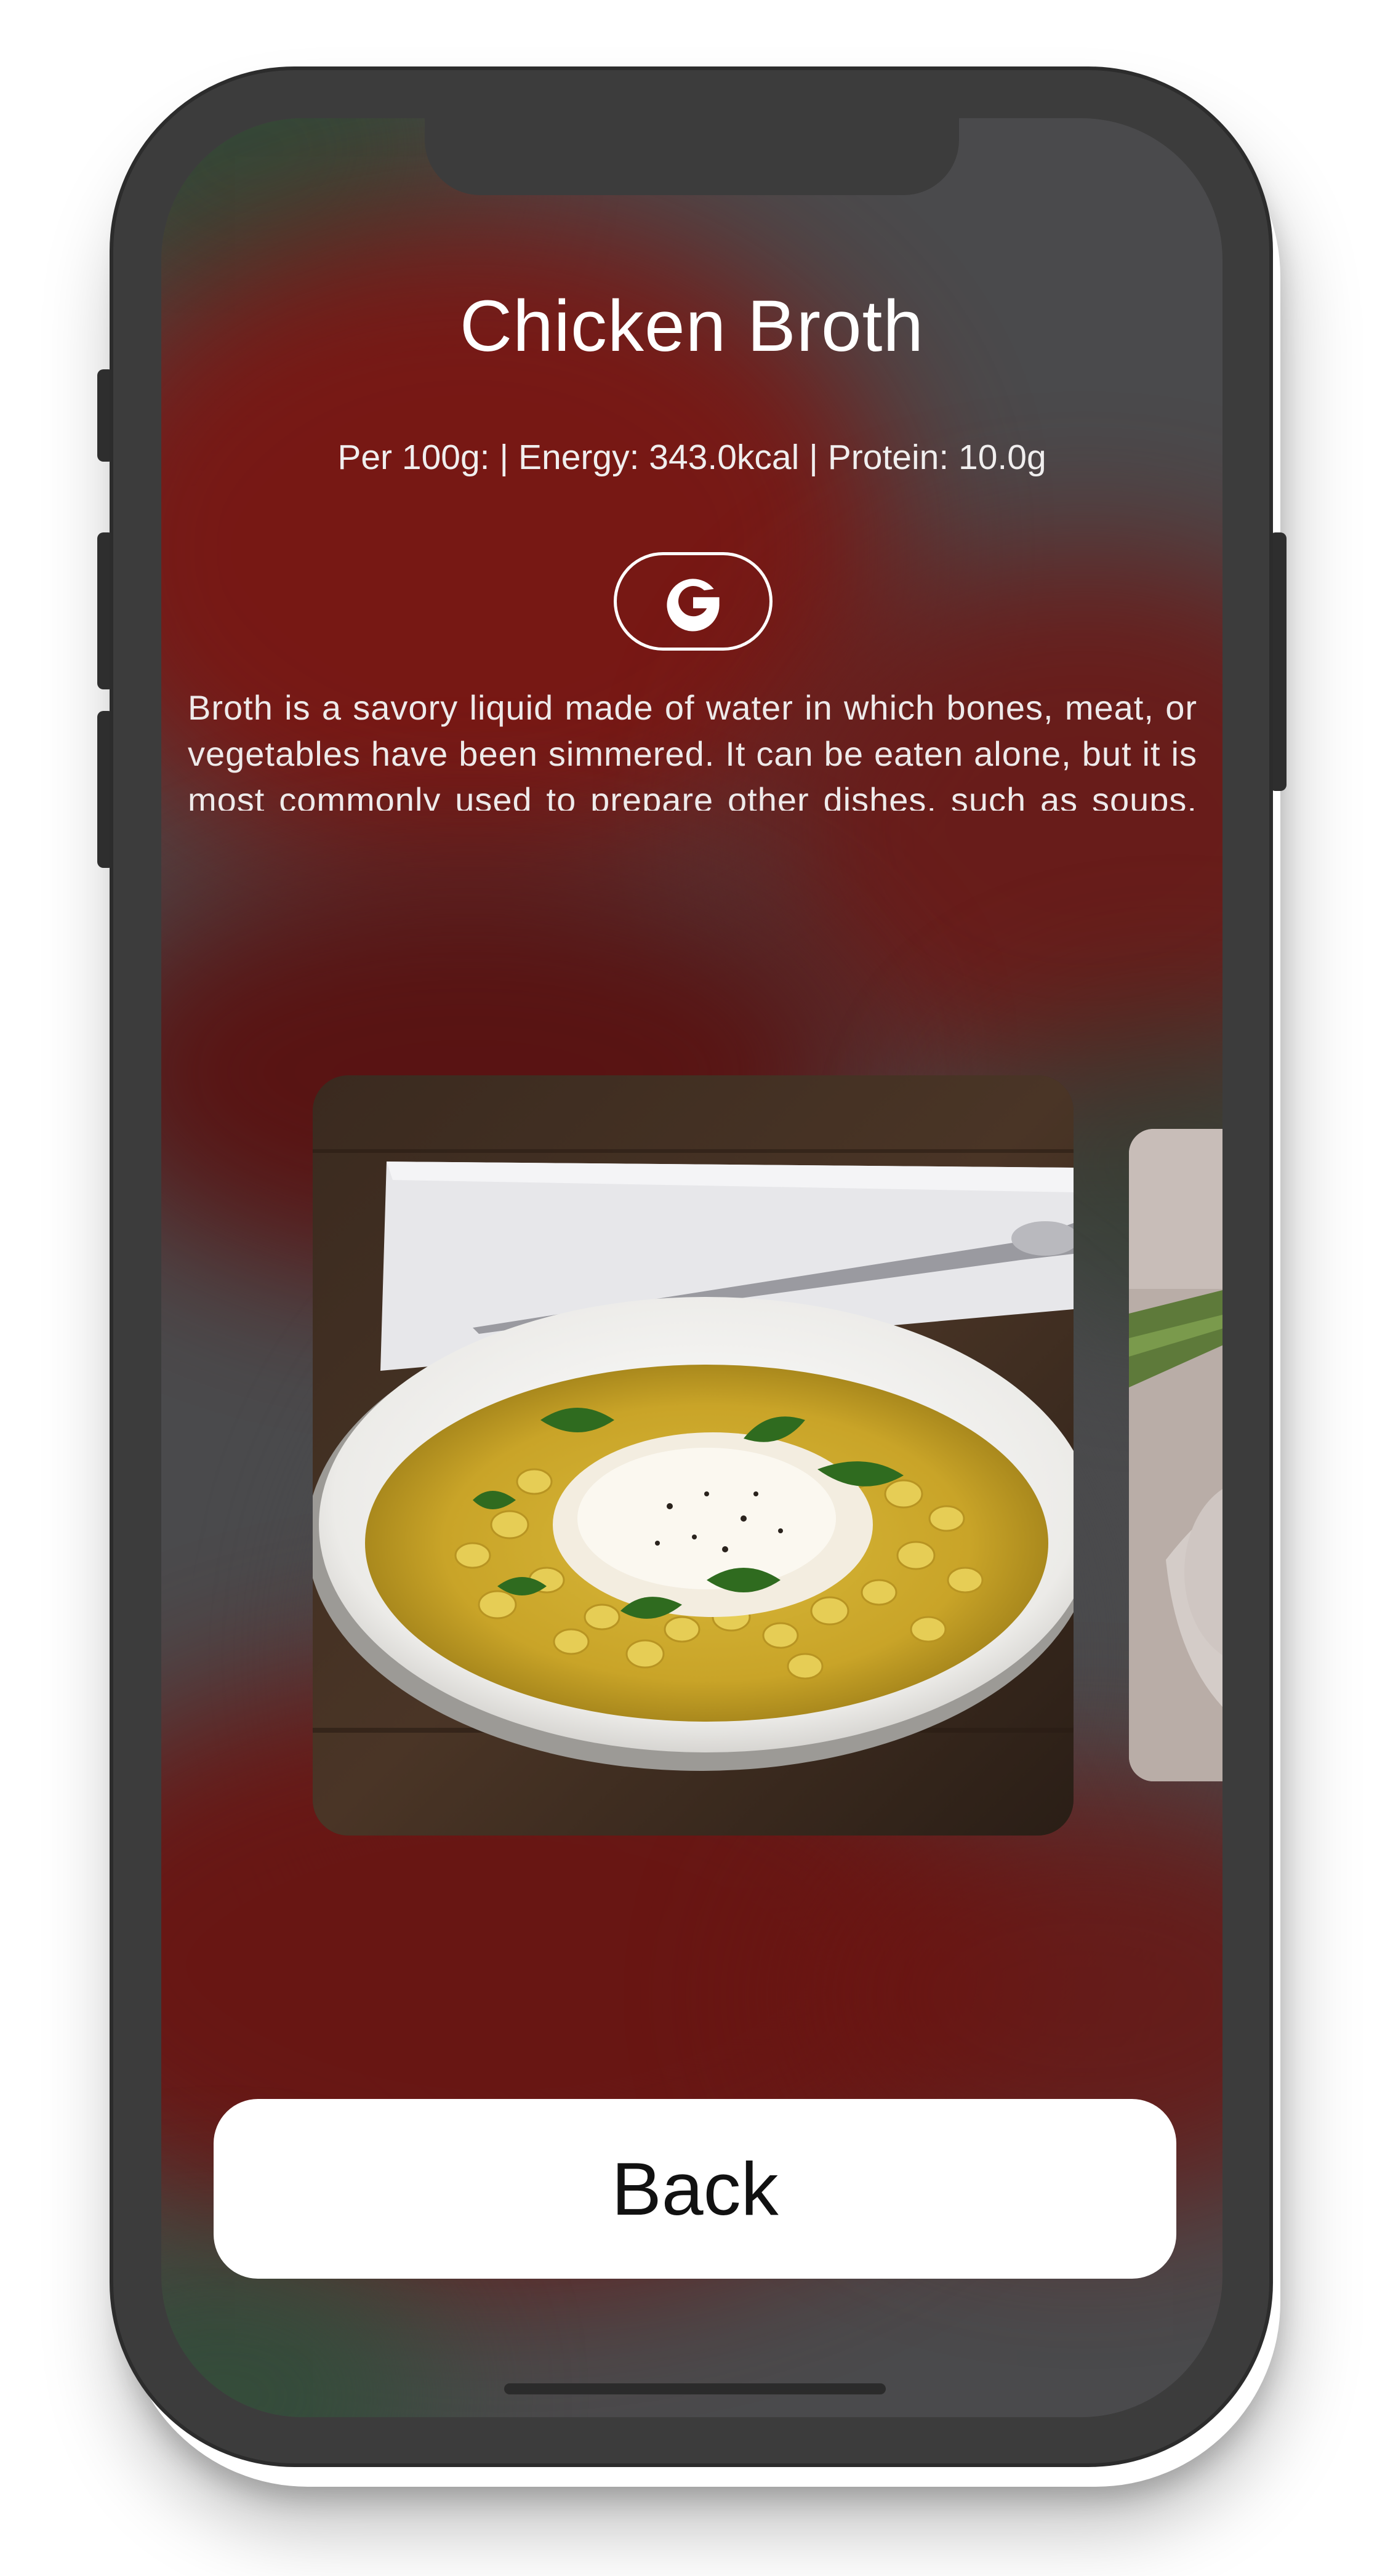  I want to click on recipe-title: Chicken Broth, so click(692, 326).